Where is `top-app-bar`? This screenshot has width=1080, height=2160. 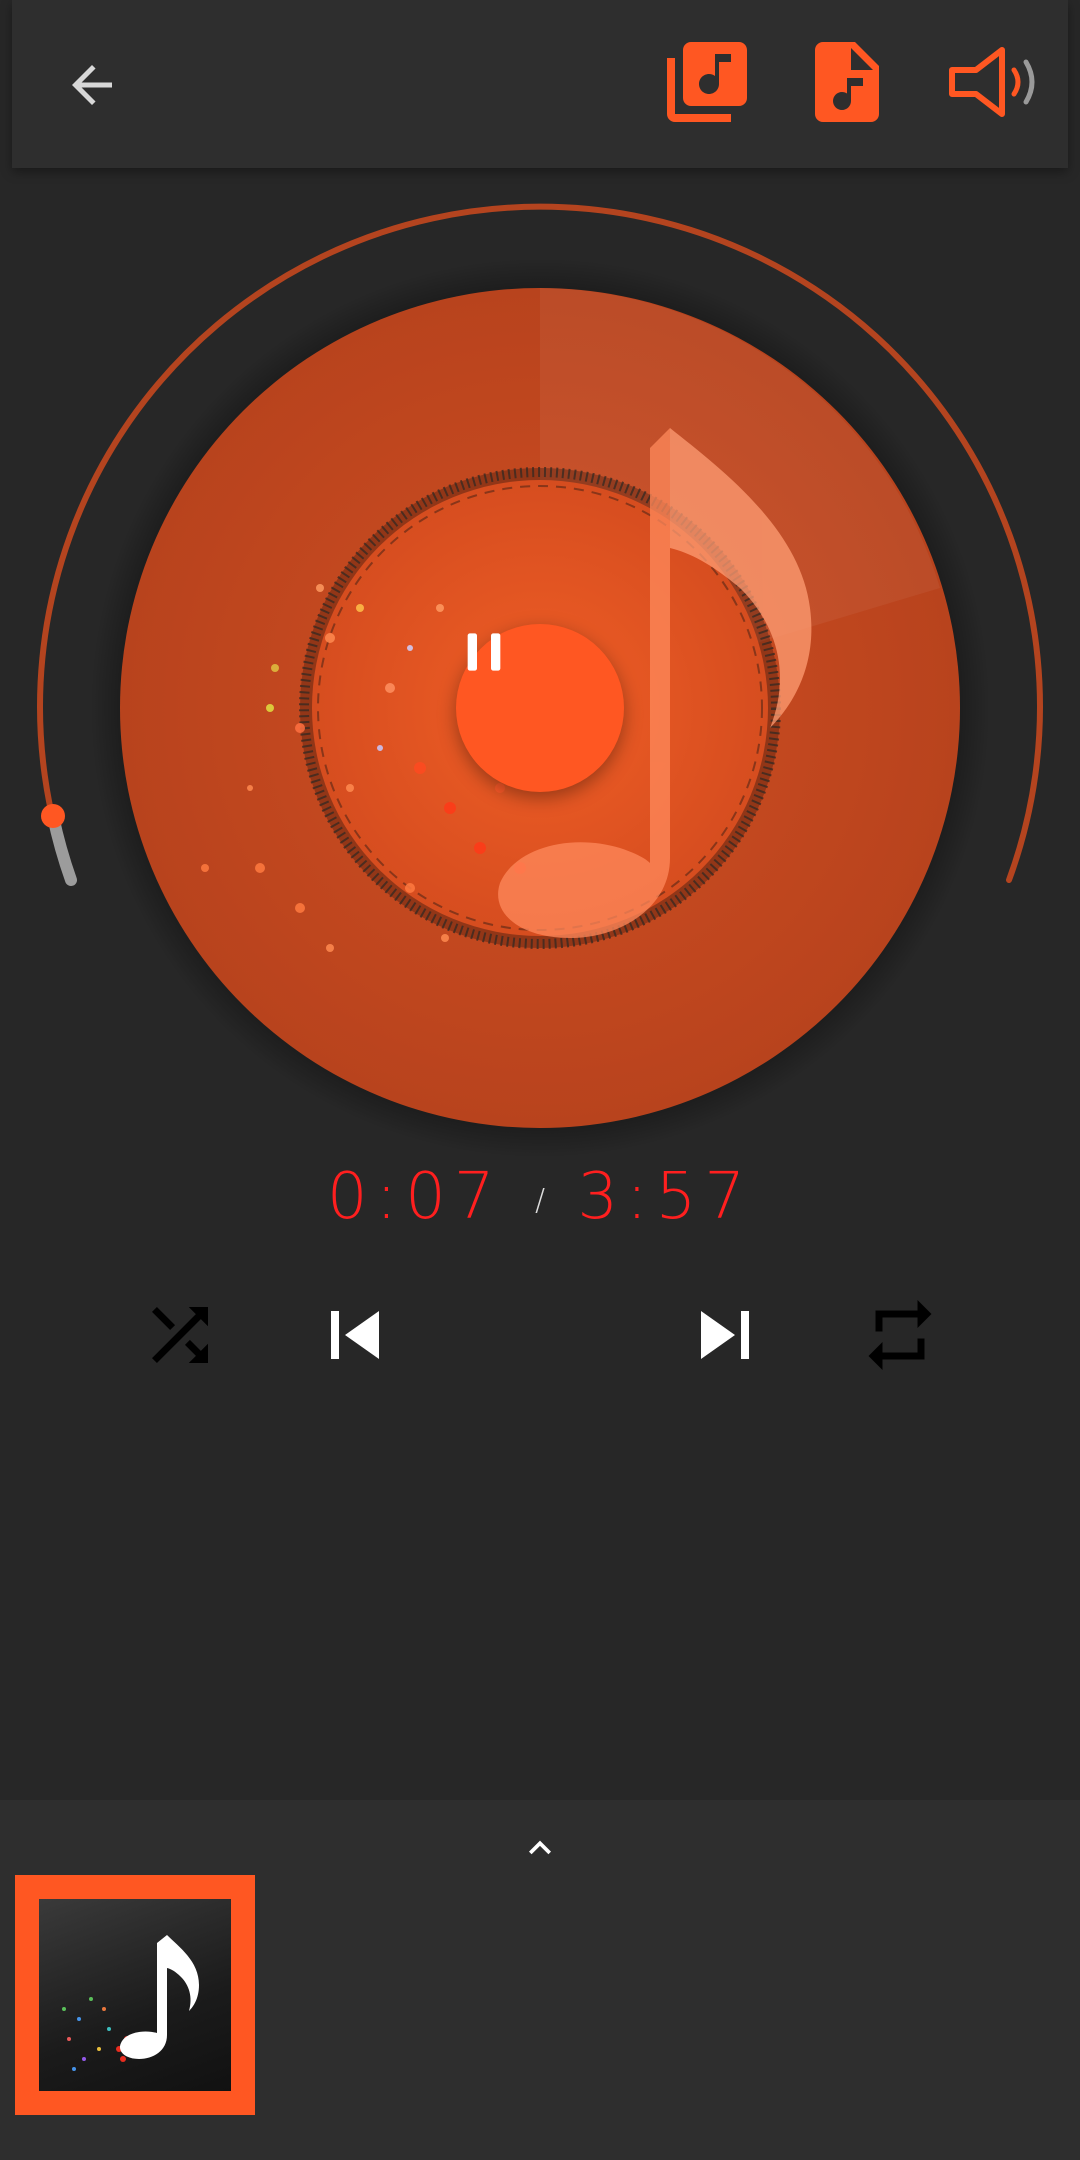
top-app-bar is located at coordinates (540, 84).